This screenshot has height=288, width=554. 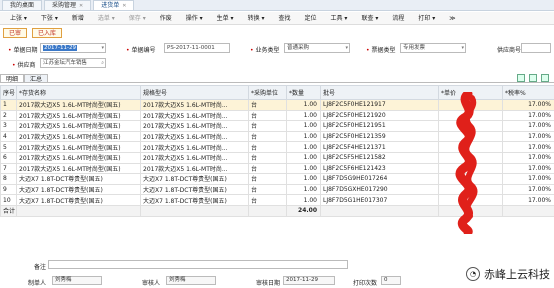 What do you see at coordinates (379, 136) in the screenshot?
I see `cell-batch: LJ8F2C5F0HE121359` at bounding box center [379, 136].